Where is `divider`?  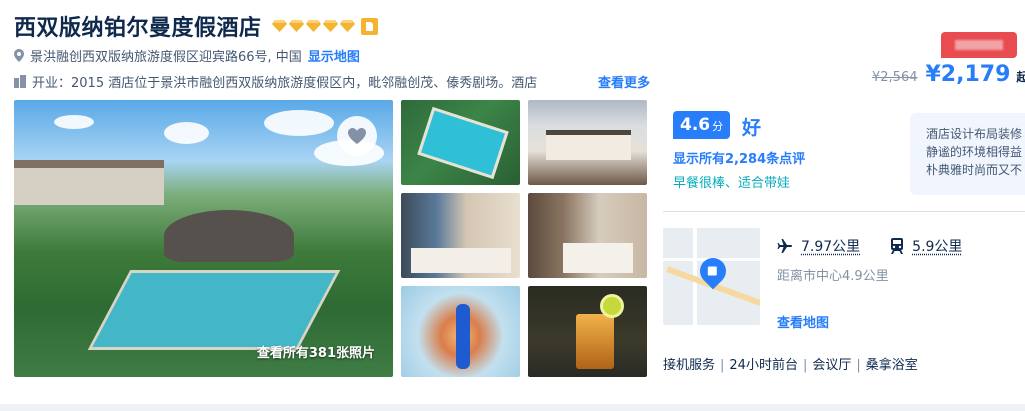 divider is located at coordinates (844, 211).